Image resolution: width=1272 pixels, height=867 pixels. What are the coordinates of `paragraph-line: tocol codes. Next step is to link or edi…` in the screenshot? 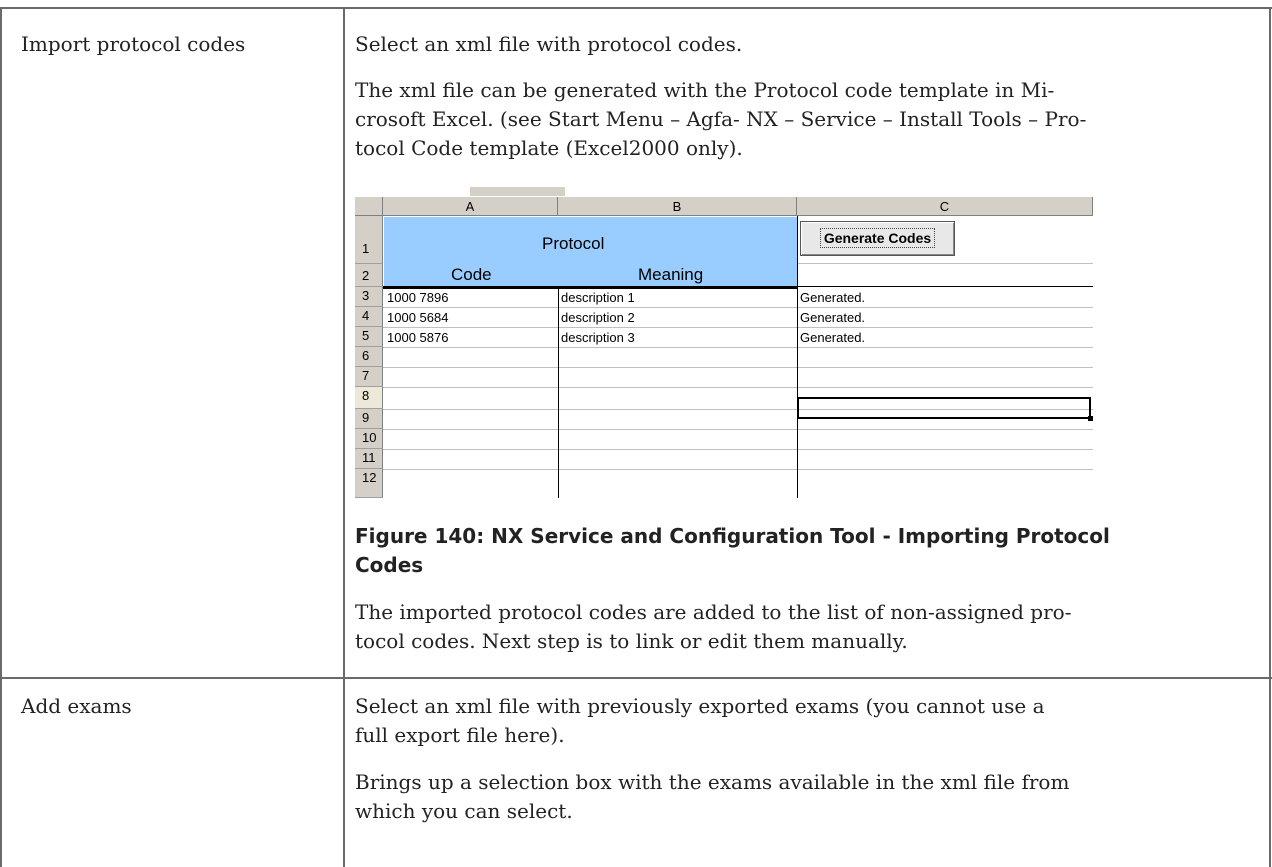 It's located at (631, 641).